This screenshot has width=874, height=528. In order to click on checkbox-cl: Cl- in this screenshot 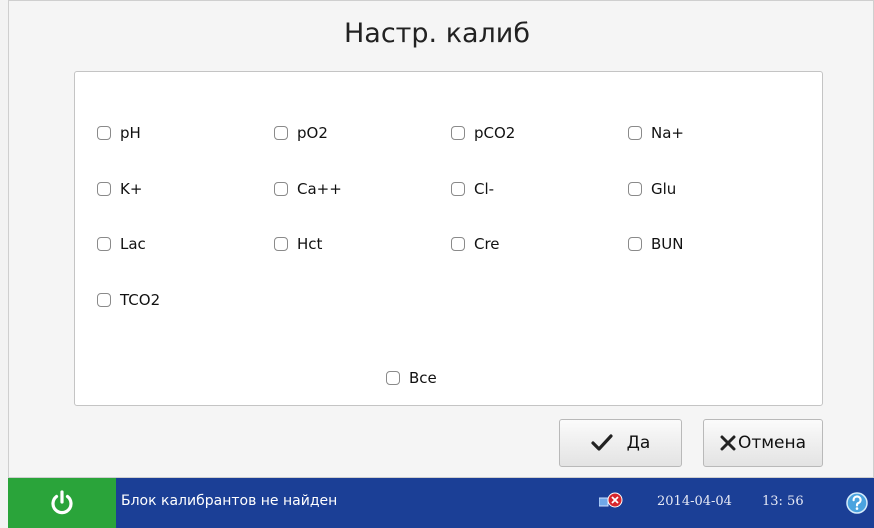, I will do `click(472, 189)`.